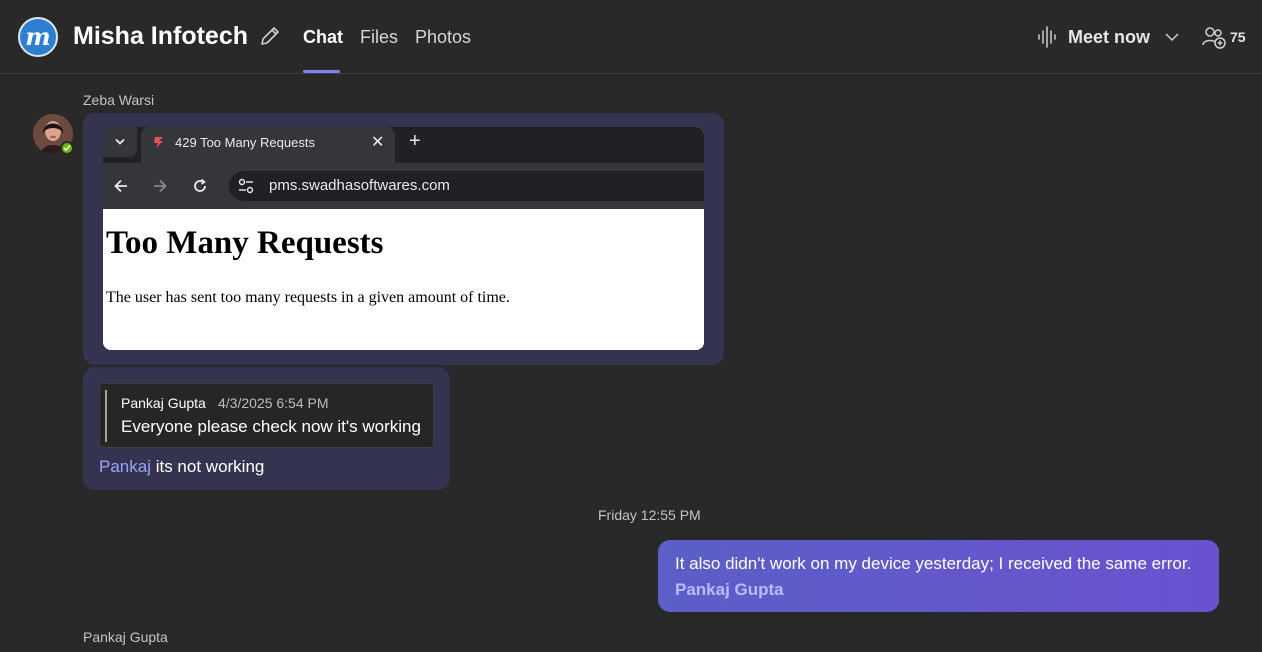  What do you see at coordinates (271, 426) in the screenshot?
I see `quote-text: Everyone please check now it's working` at bounding box center [271, 426].